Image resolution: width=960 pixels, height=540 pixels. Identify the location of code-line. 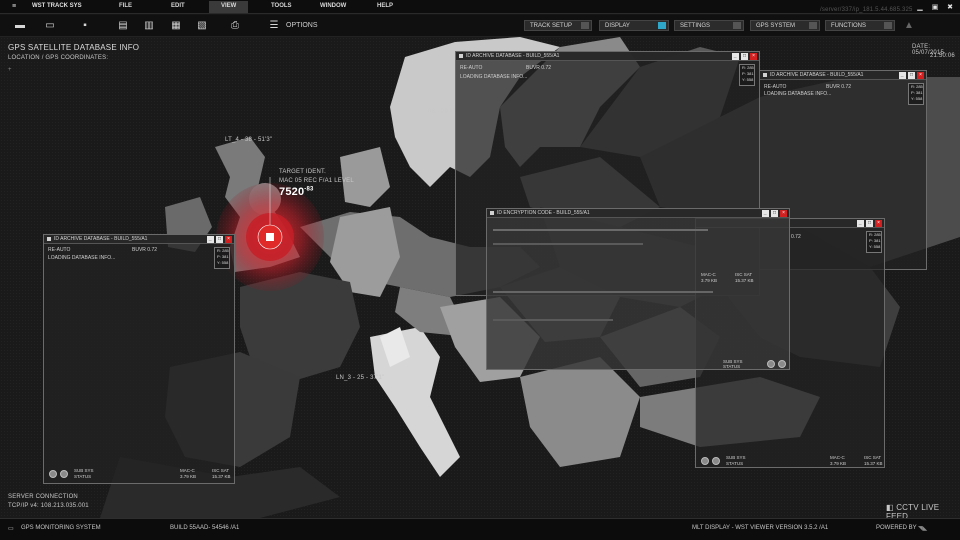
(600, 230).